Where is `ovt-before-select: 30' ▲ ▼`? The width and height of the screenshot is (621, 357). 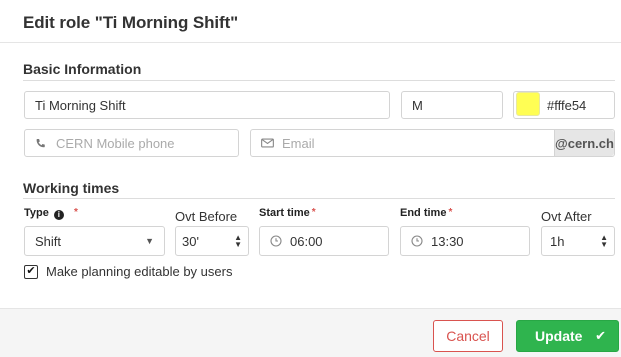 ovt-before-select: 30' ▲ ▼ is located at coordinates (212, 241).